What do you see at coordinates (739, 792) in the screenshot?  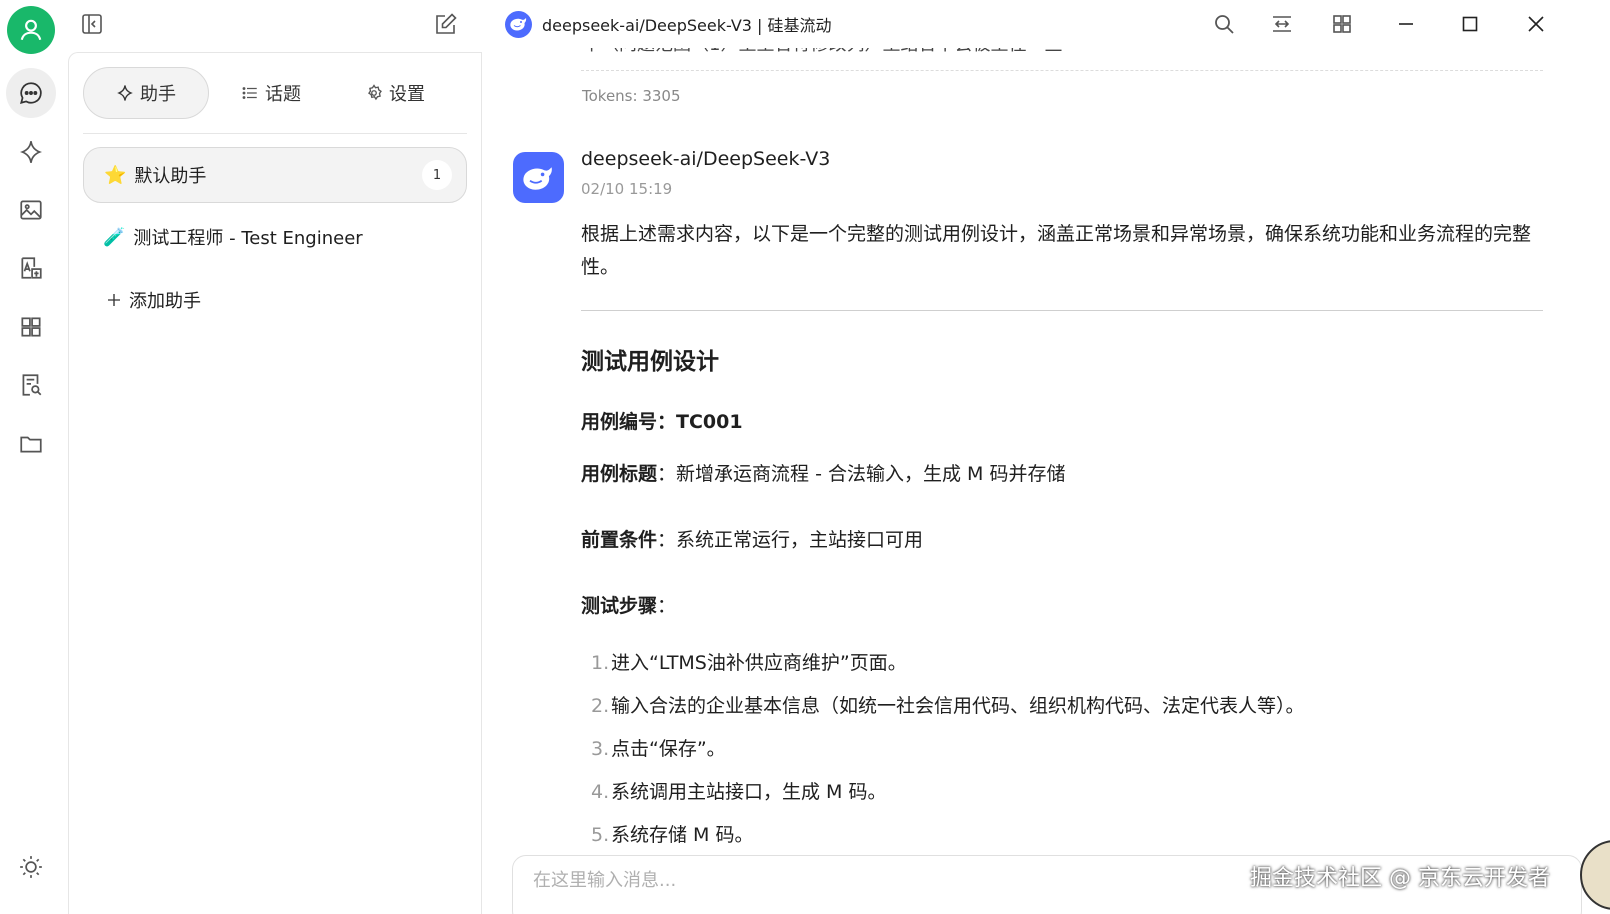 I see `list-item: 4. 系统调用主站接口，生成 M 码。` at bounding box center [739, 792].